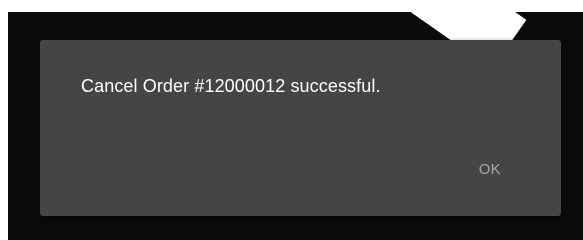 The image size is (583, 240). What do you see at coordinates (231, 86) in the screenshot?
I see `dialog-message: Cancel Order #12000012 successful.` at bounding box center [231, 86].